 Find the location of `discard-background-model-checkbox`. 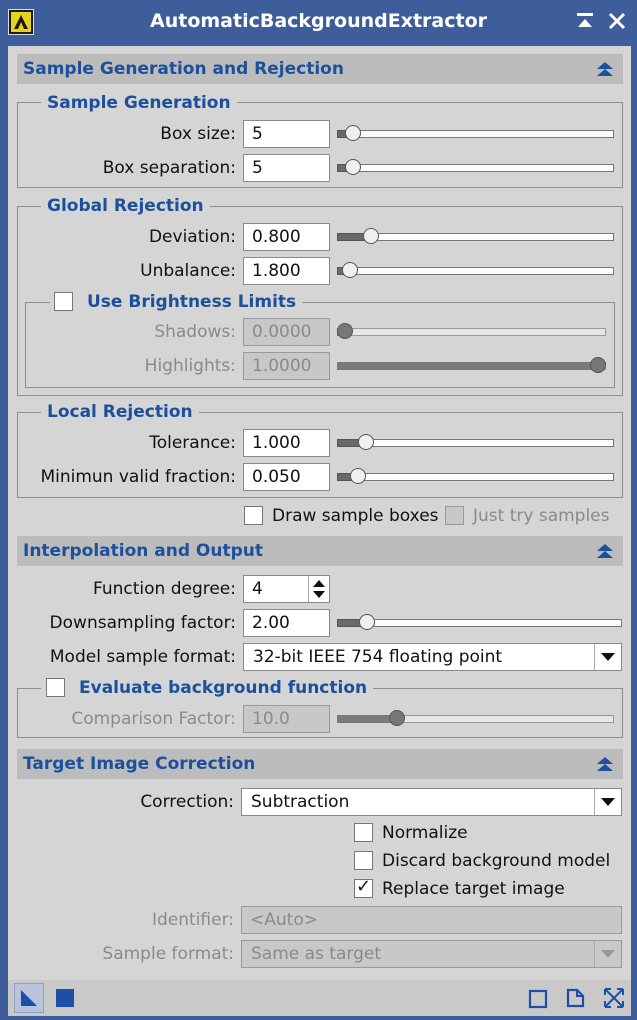

discard-background-model-checkbox is located at coordinates (363, 860).